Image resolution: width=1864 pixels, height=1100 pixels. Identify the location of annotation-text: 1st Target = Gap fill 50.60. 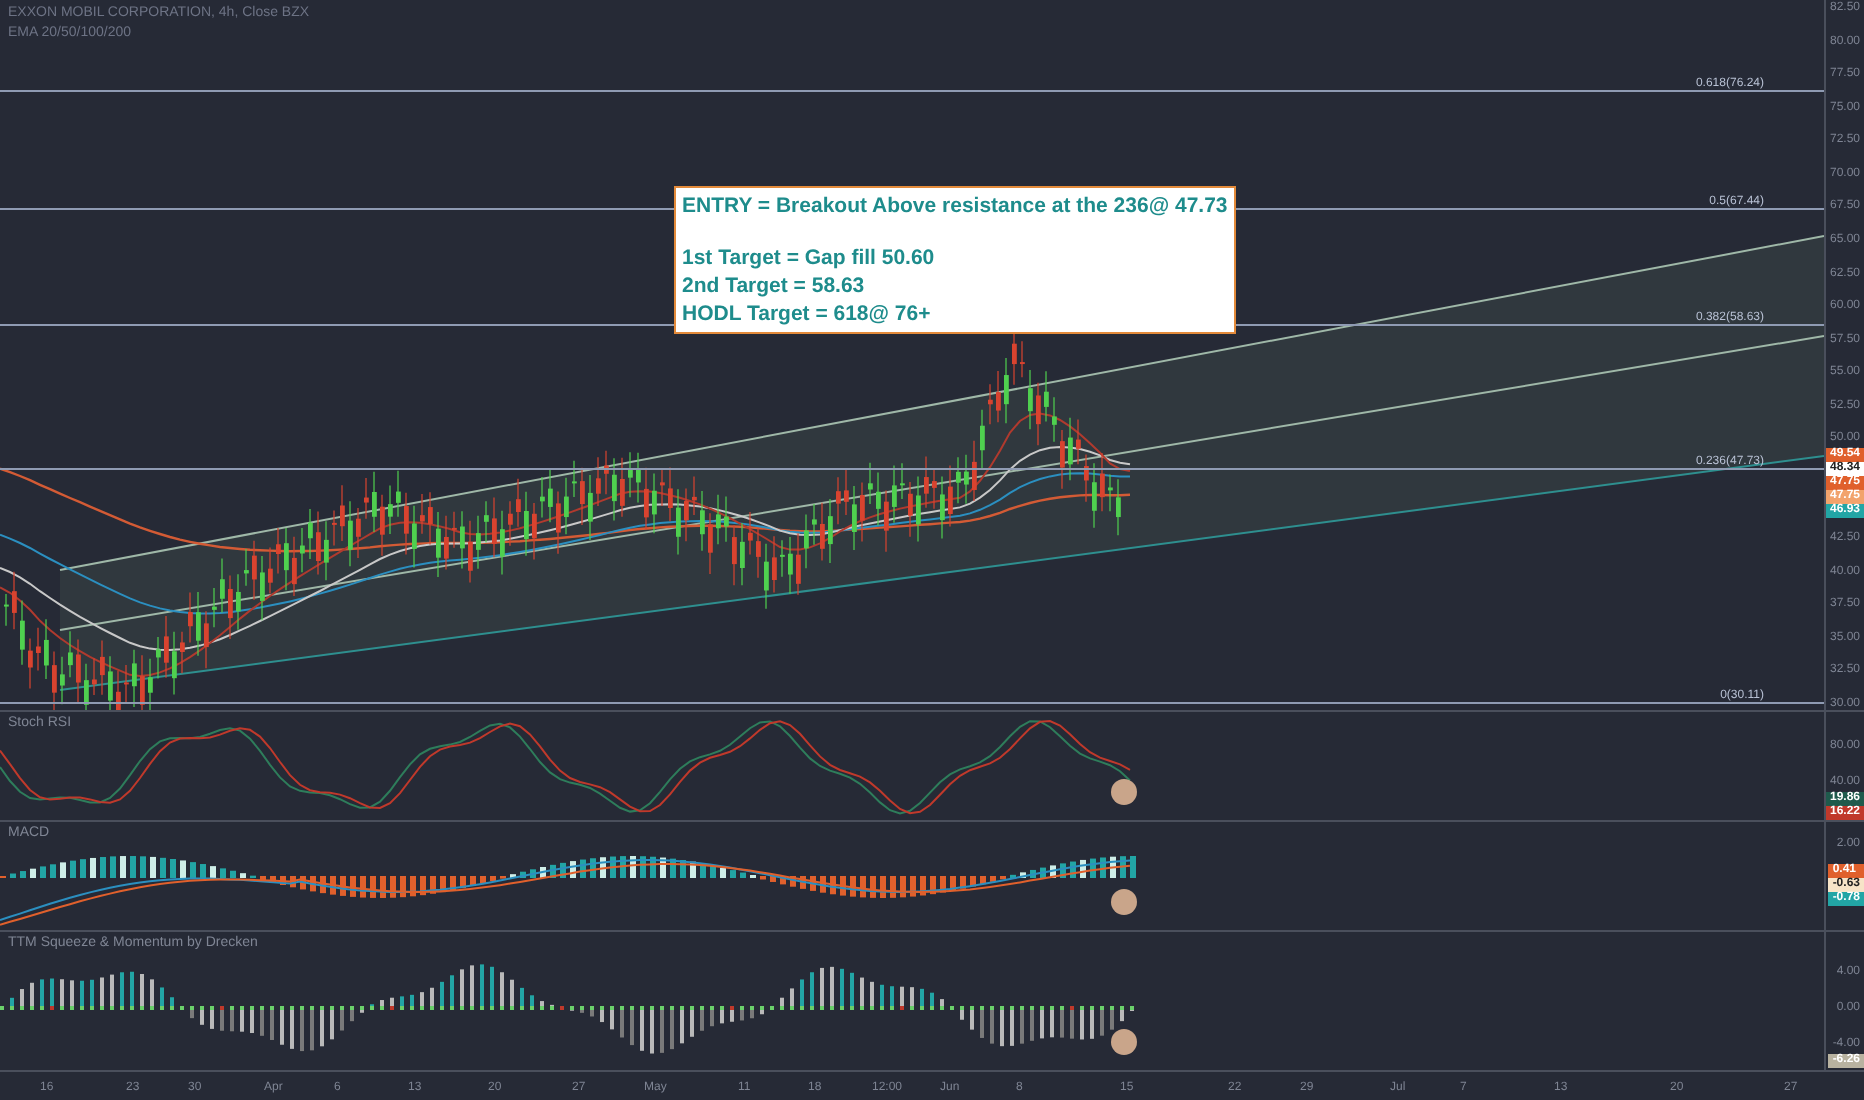
(809, 258).